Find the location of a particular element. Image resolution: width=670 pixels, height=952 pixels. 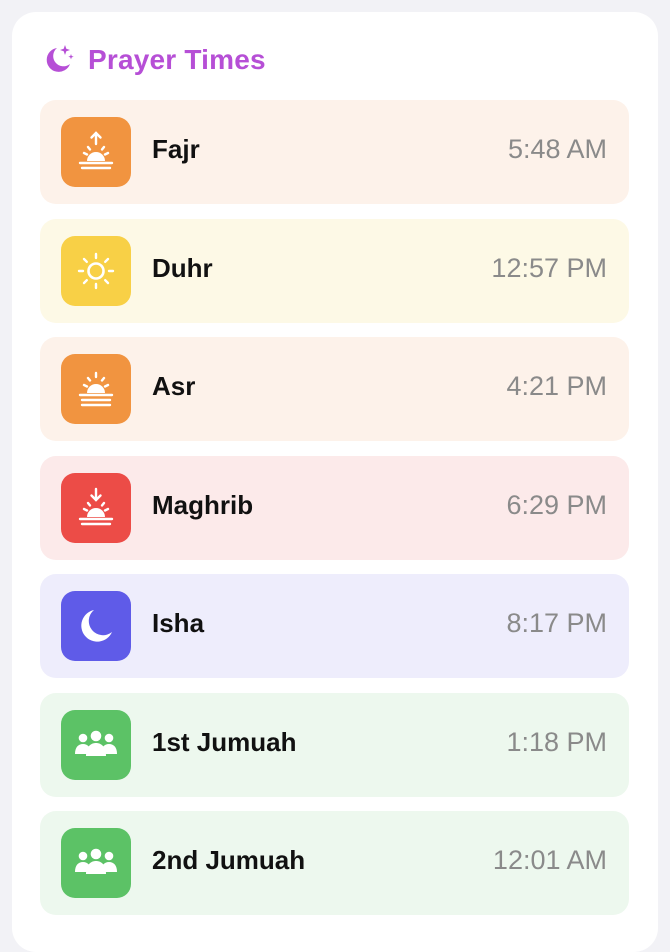

card-header: Prayer Times is located at coordinates (153, 60).